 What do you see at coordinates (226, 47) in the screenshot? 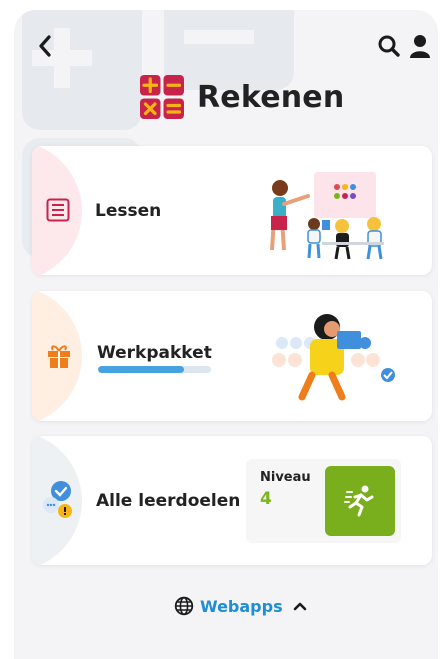
I see `top-bar` at bounding box center [226, 47].